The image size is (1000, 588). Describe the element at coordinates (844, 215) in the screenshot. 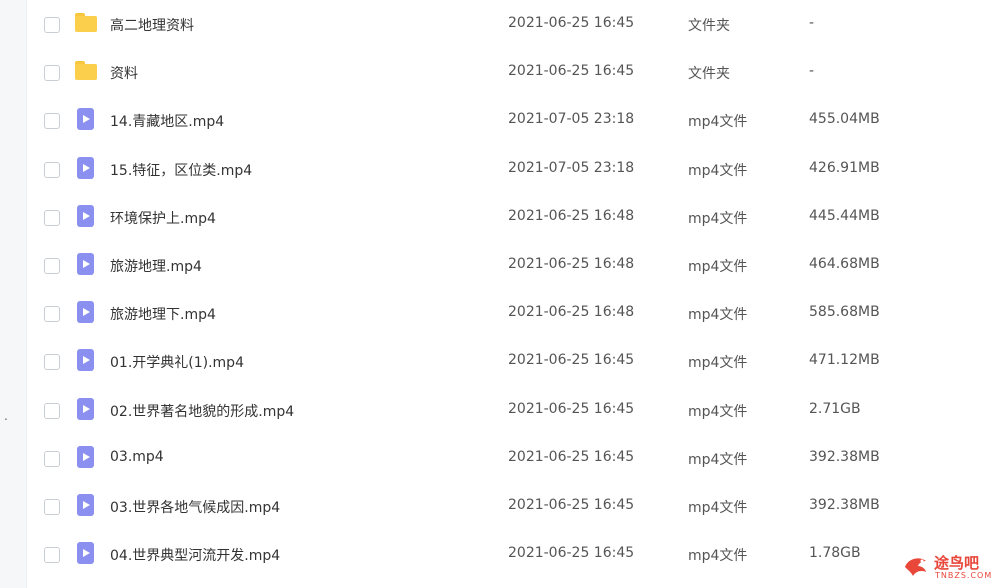

I see `file-size: 445.44MB` at that location.